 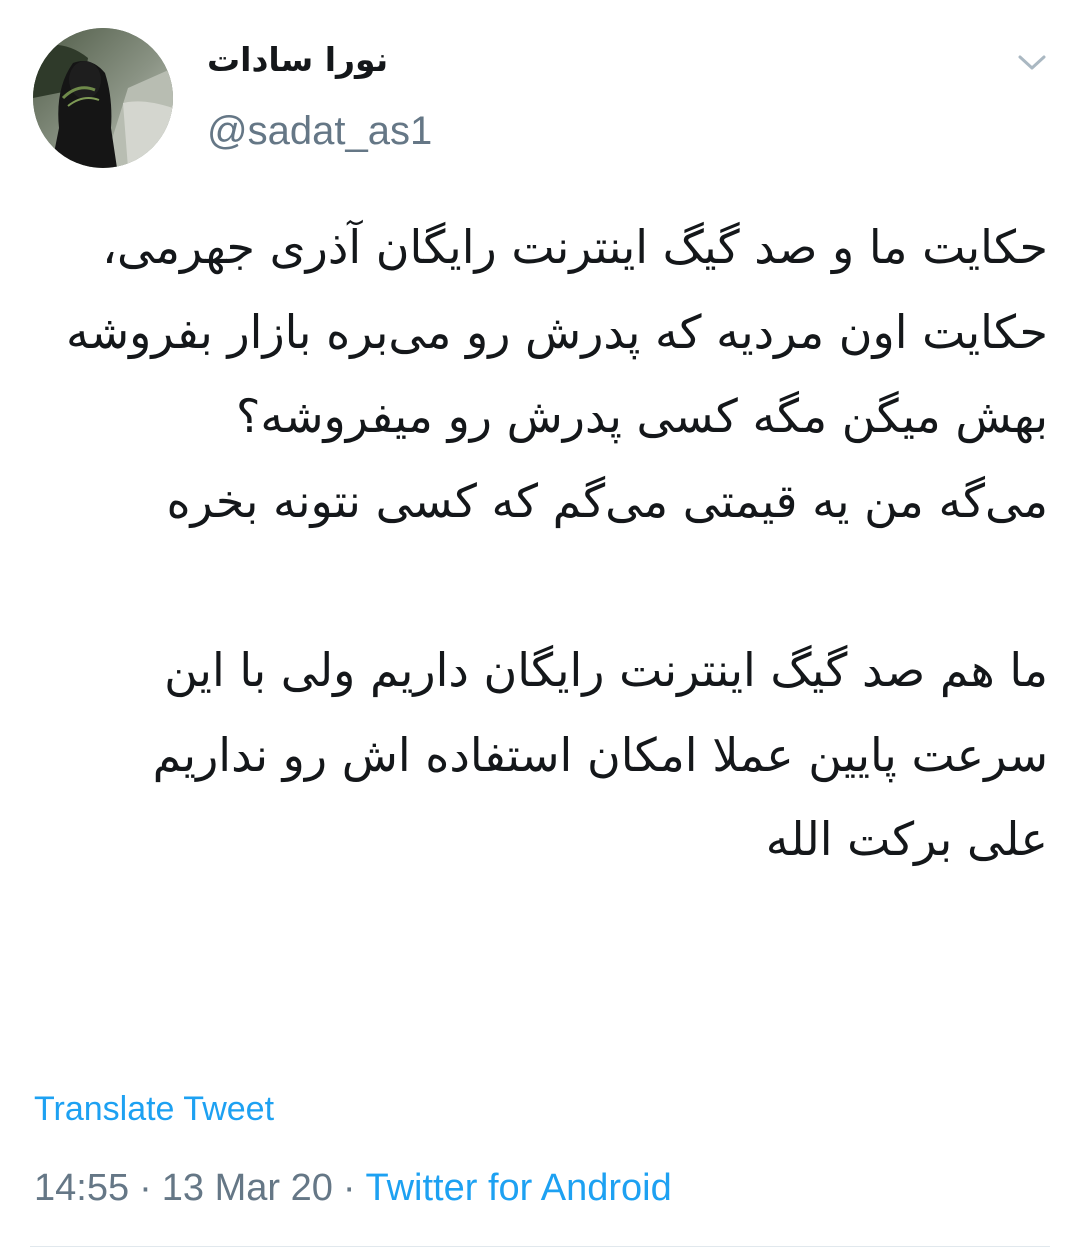 I want to click on user-avatar, so click(x=103, y=98).